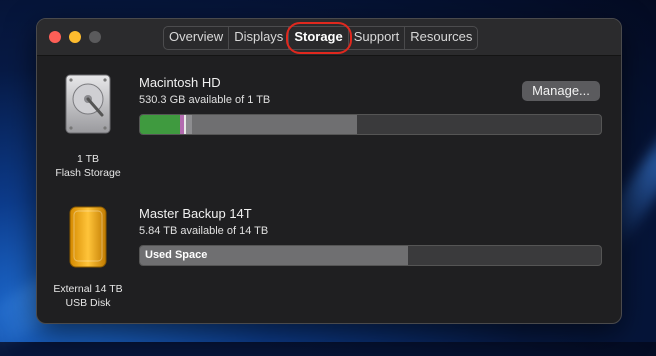 Image resolution: width=656 pixels, height=356 pixels. I want to click on tab-displays: Displays, so click(259, 38).